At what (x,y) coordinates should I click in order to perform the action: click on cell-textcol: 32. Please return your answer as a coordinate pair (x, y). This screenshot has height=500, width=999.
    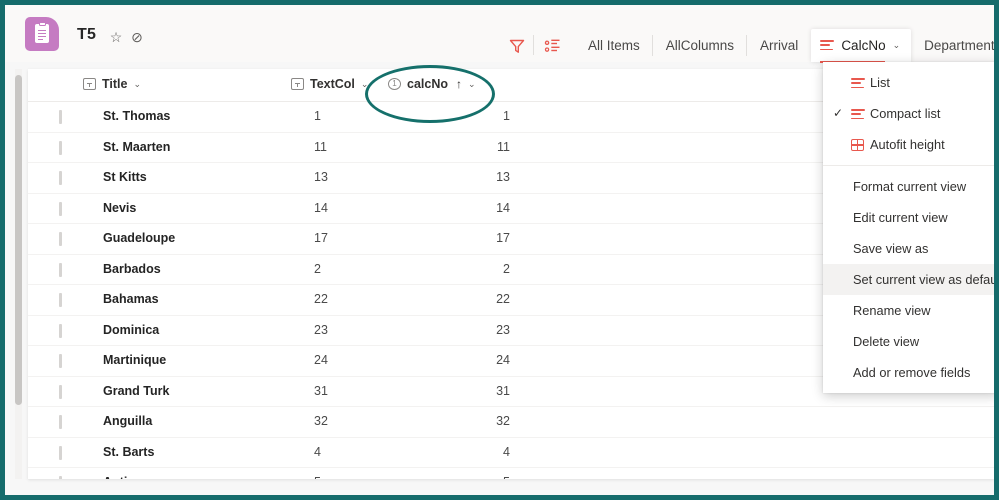
    Looking at the image, I should click on (321, 421).